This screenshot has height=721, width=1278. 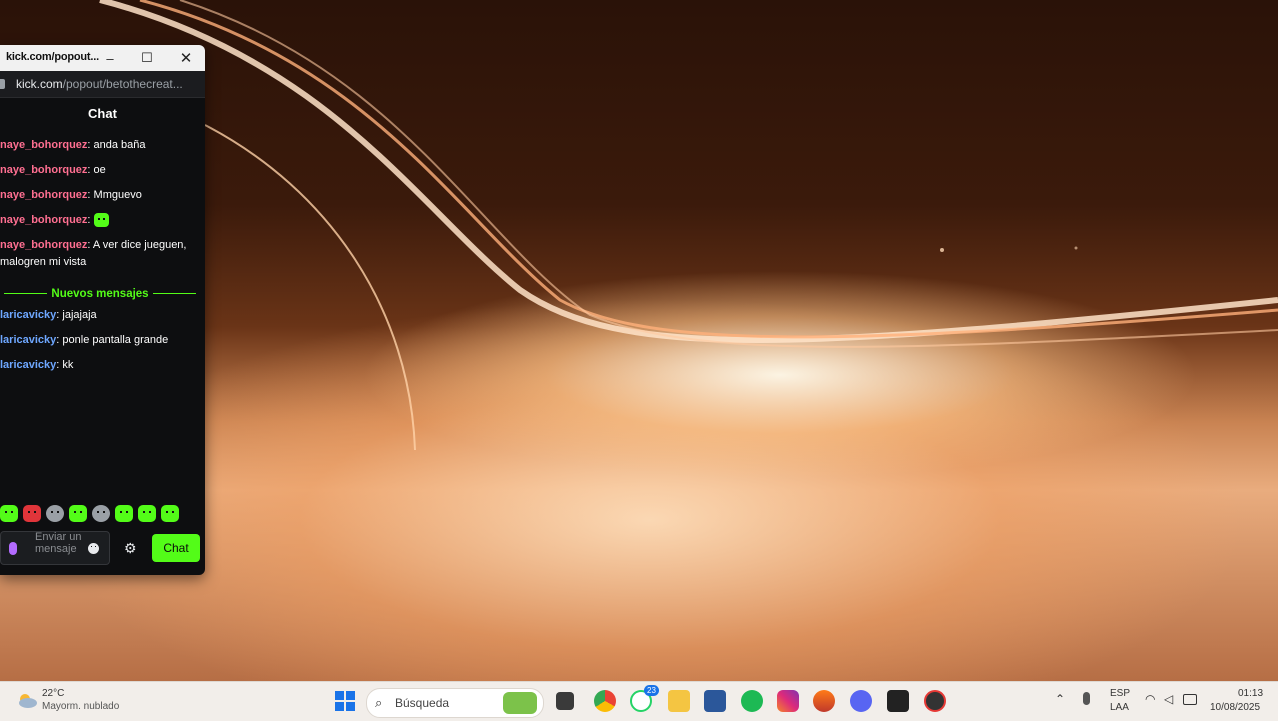 What do you see at coordinates (1150, 699) in the screenshot?
I see `wifi-icon: ◠` at bounding box center [1150, 699].